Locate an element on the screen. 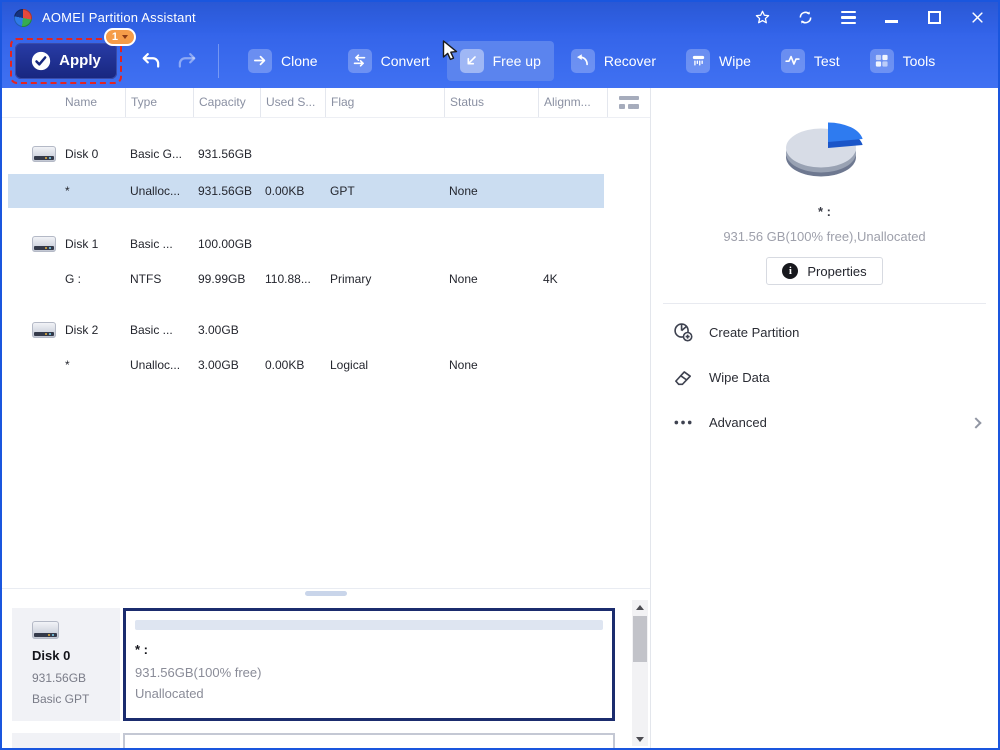 The width and height of the screenshot is (1000, 750). toolbar-buttons: Clone Convert Free up Recover Wipe Test Tools is located at coordinates (592, 60).